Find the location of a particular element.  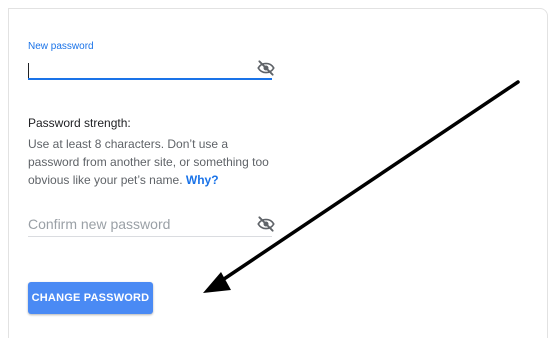

why-link: Why? is located at coordinates (202, 180).